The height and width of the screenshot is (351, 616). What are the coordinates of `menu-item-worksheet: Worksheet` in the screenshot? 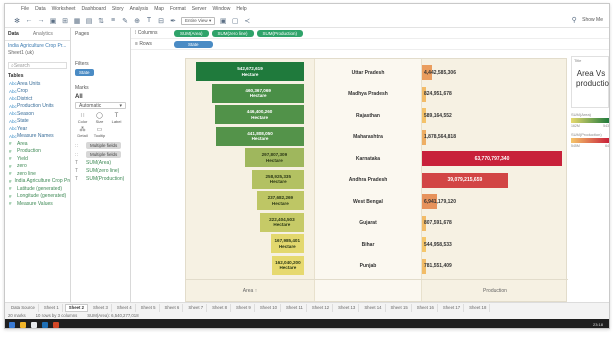 It's located at (64, 9).